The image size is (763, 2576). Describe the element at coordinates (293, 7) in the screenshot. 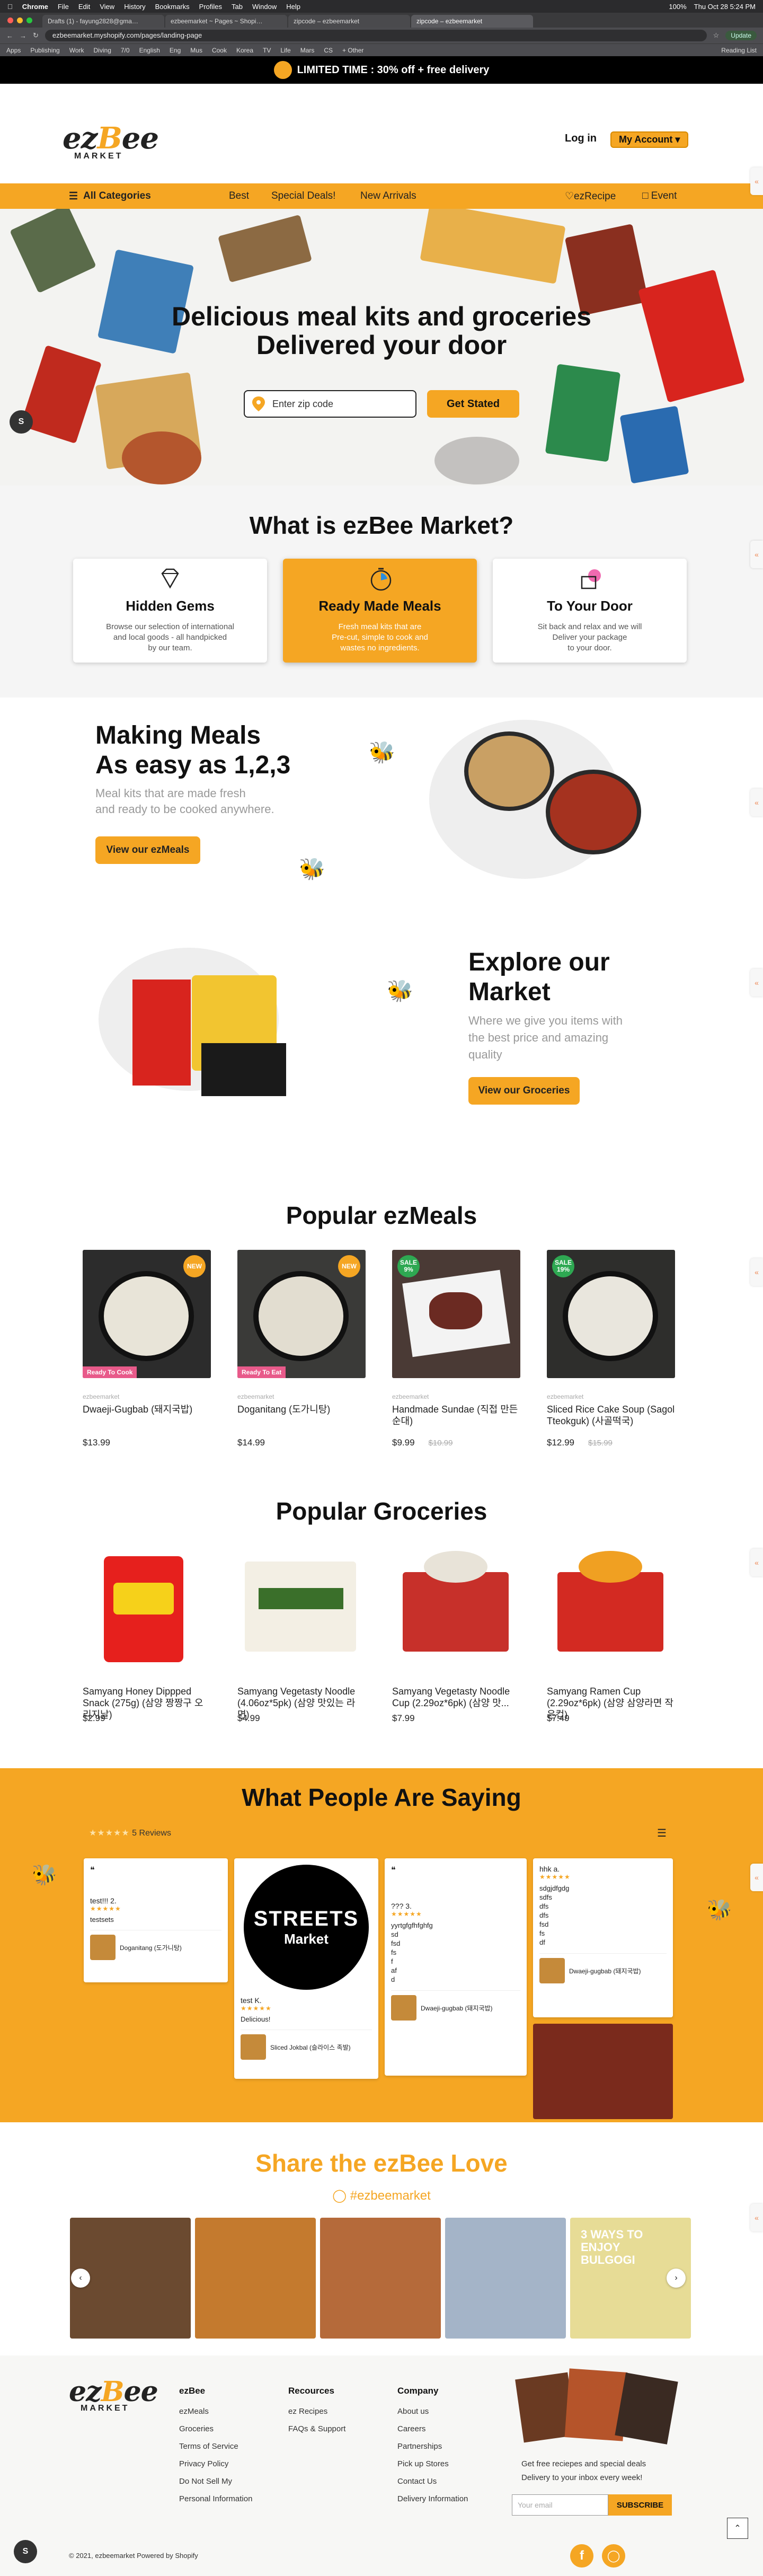

I see `menu-help: Help` at that location.